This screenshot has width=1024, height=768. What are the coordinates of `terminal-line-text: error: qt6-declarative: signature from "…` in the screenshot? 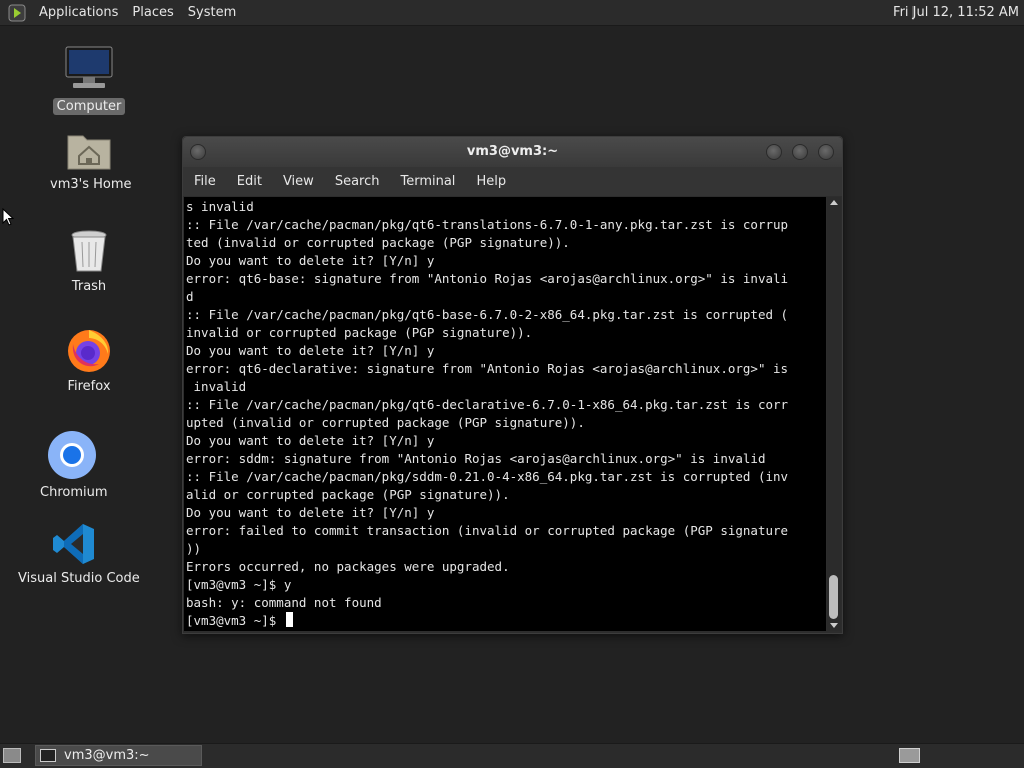 It's located at (487, 368).